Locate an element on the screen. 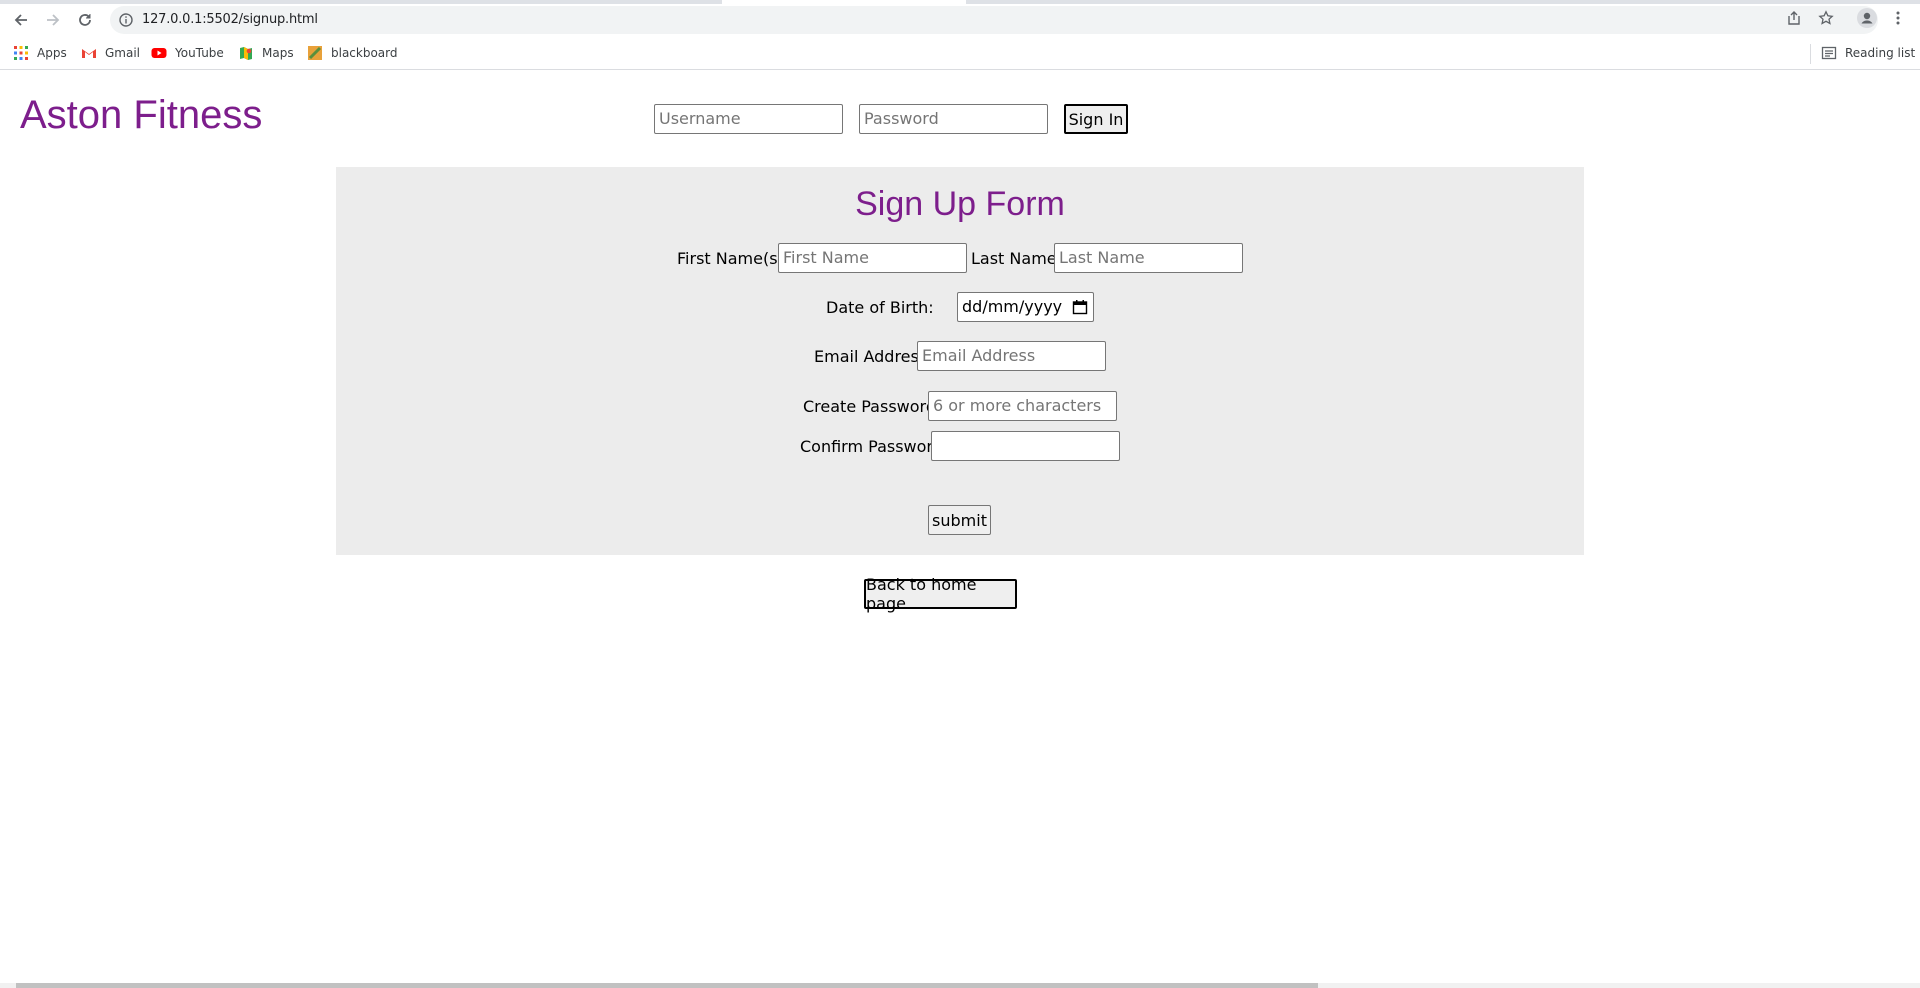 This screenshot has height=988, width=1920. confirm-password-input is located at coordinates (1025, 446).